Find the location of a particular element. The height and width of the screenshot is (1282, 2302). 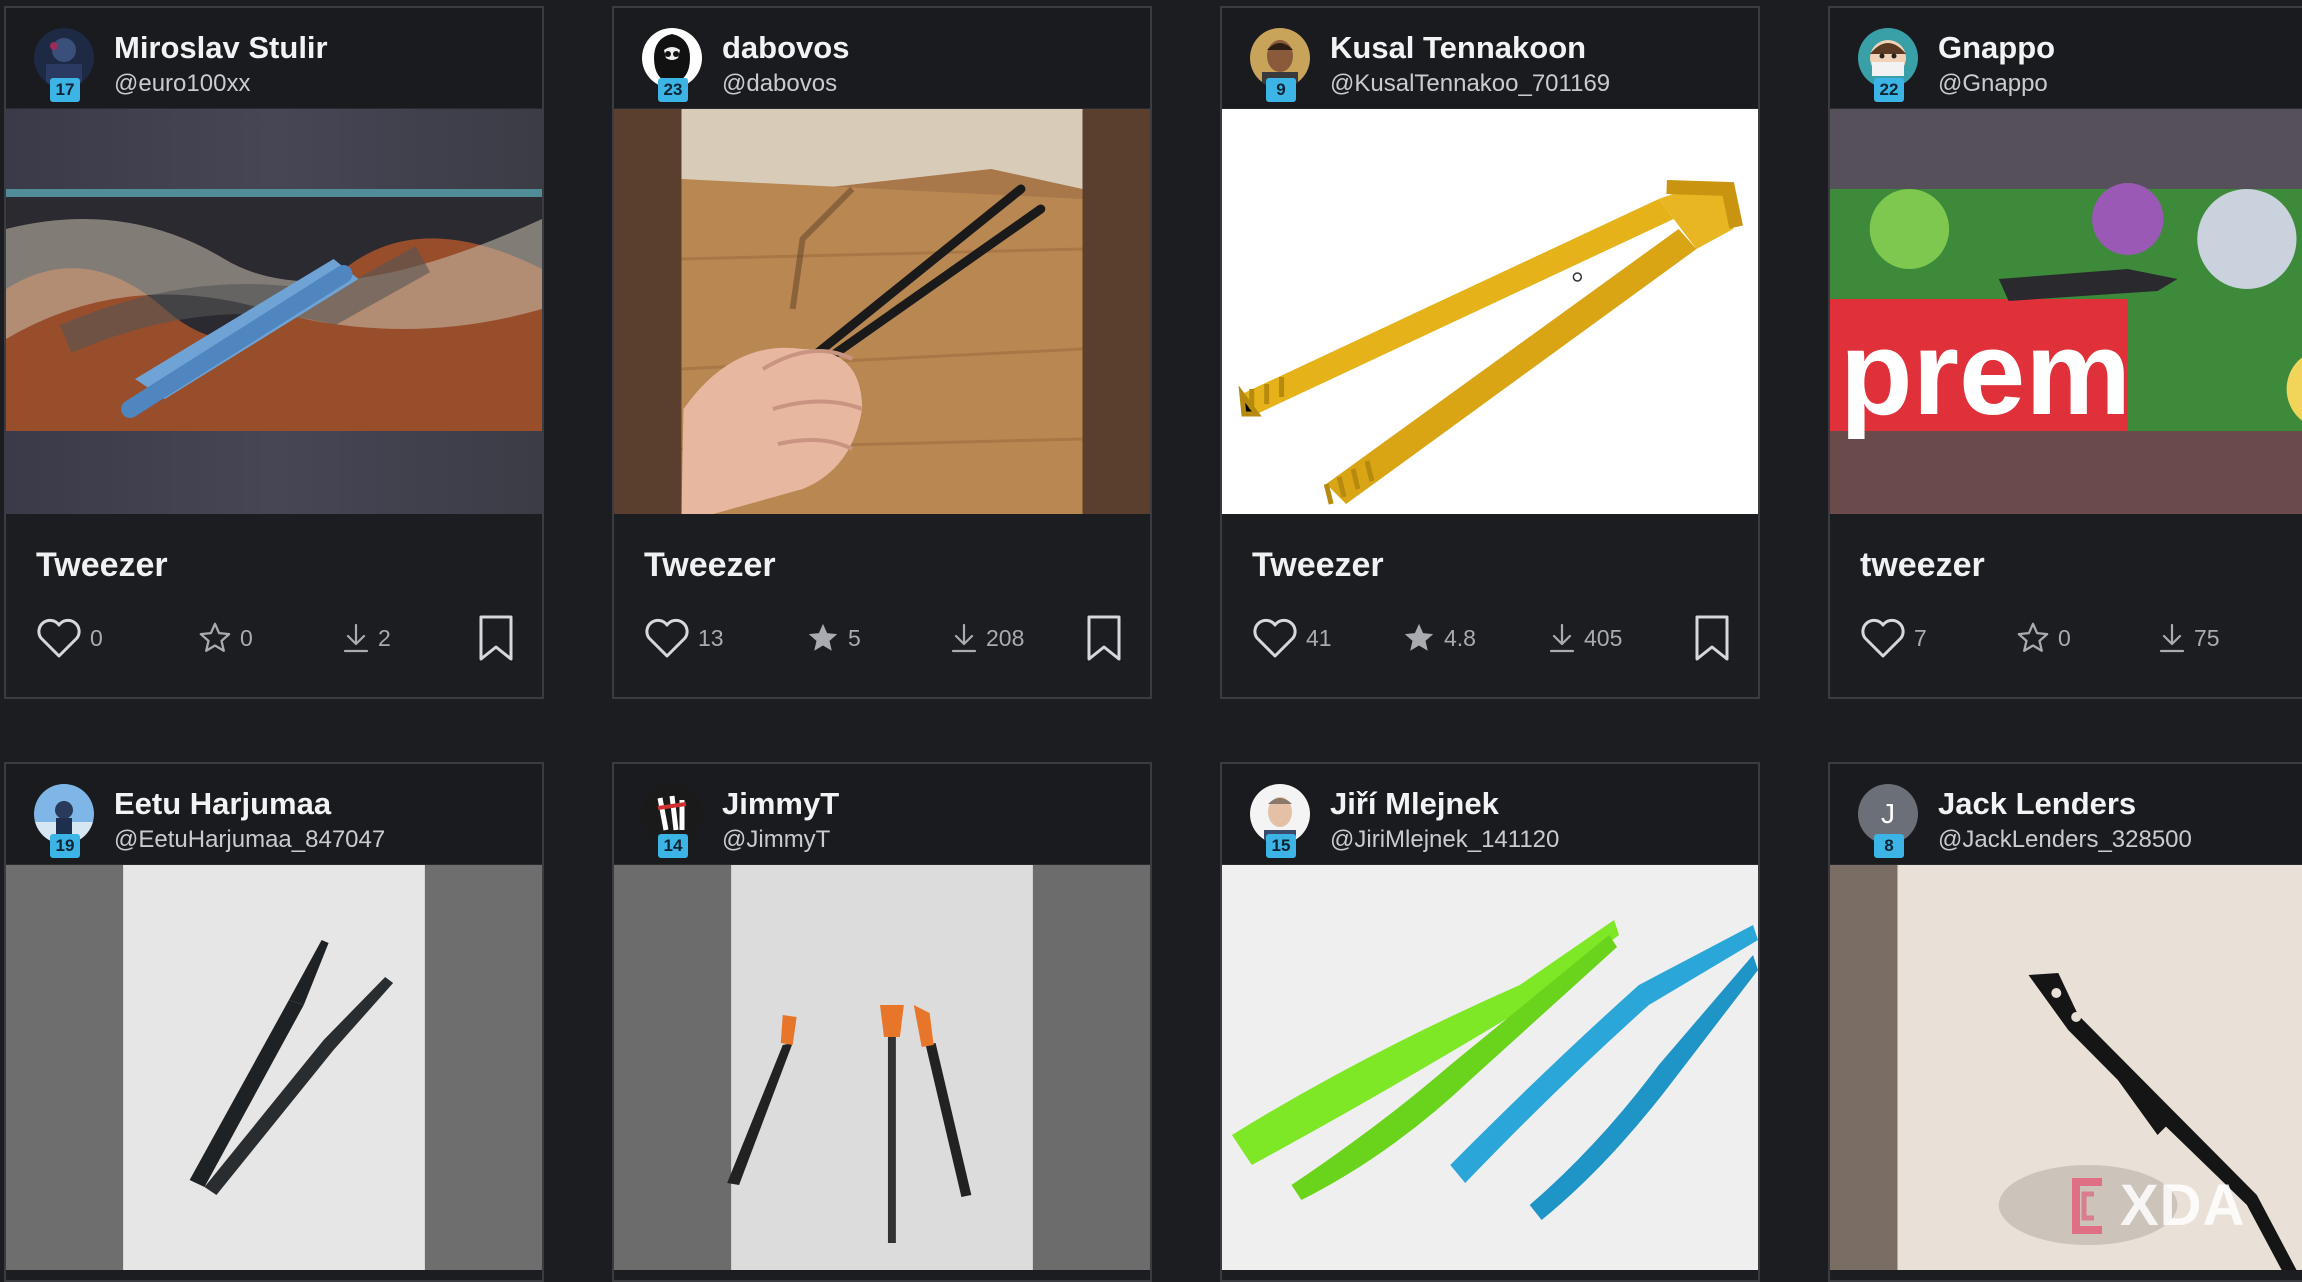

card-header: J 8 Jack Lenders @JackLenders_328500 is located at coordinates (2066, 814).